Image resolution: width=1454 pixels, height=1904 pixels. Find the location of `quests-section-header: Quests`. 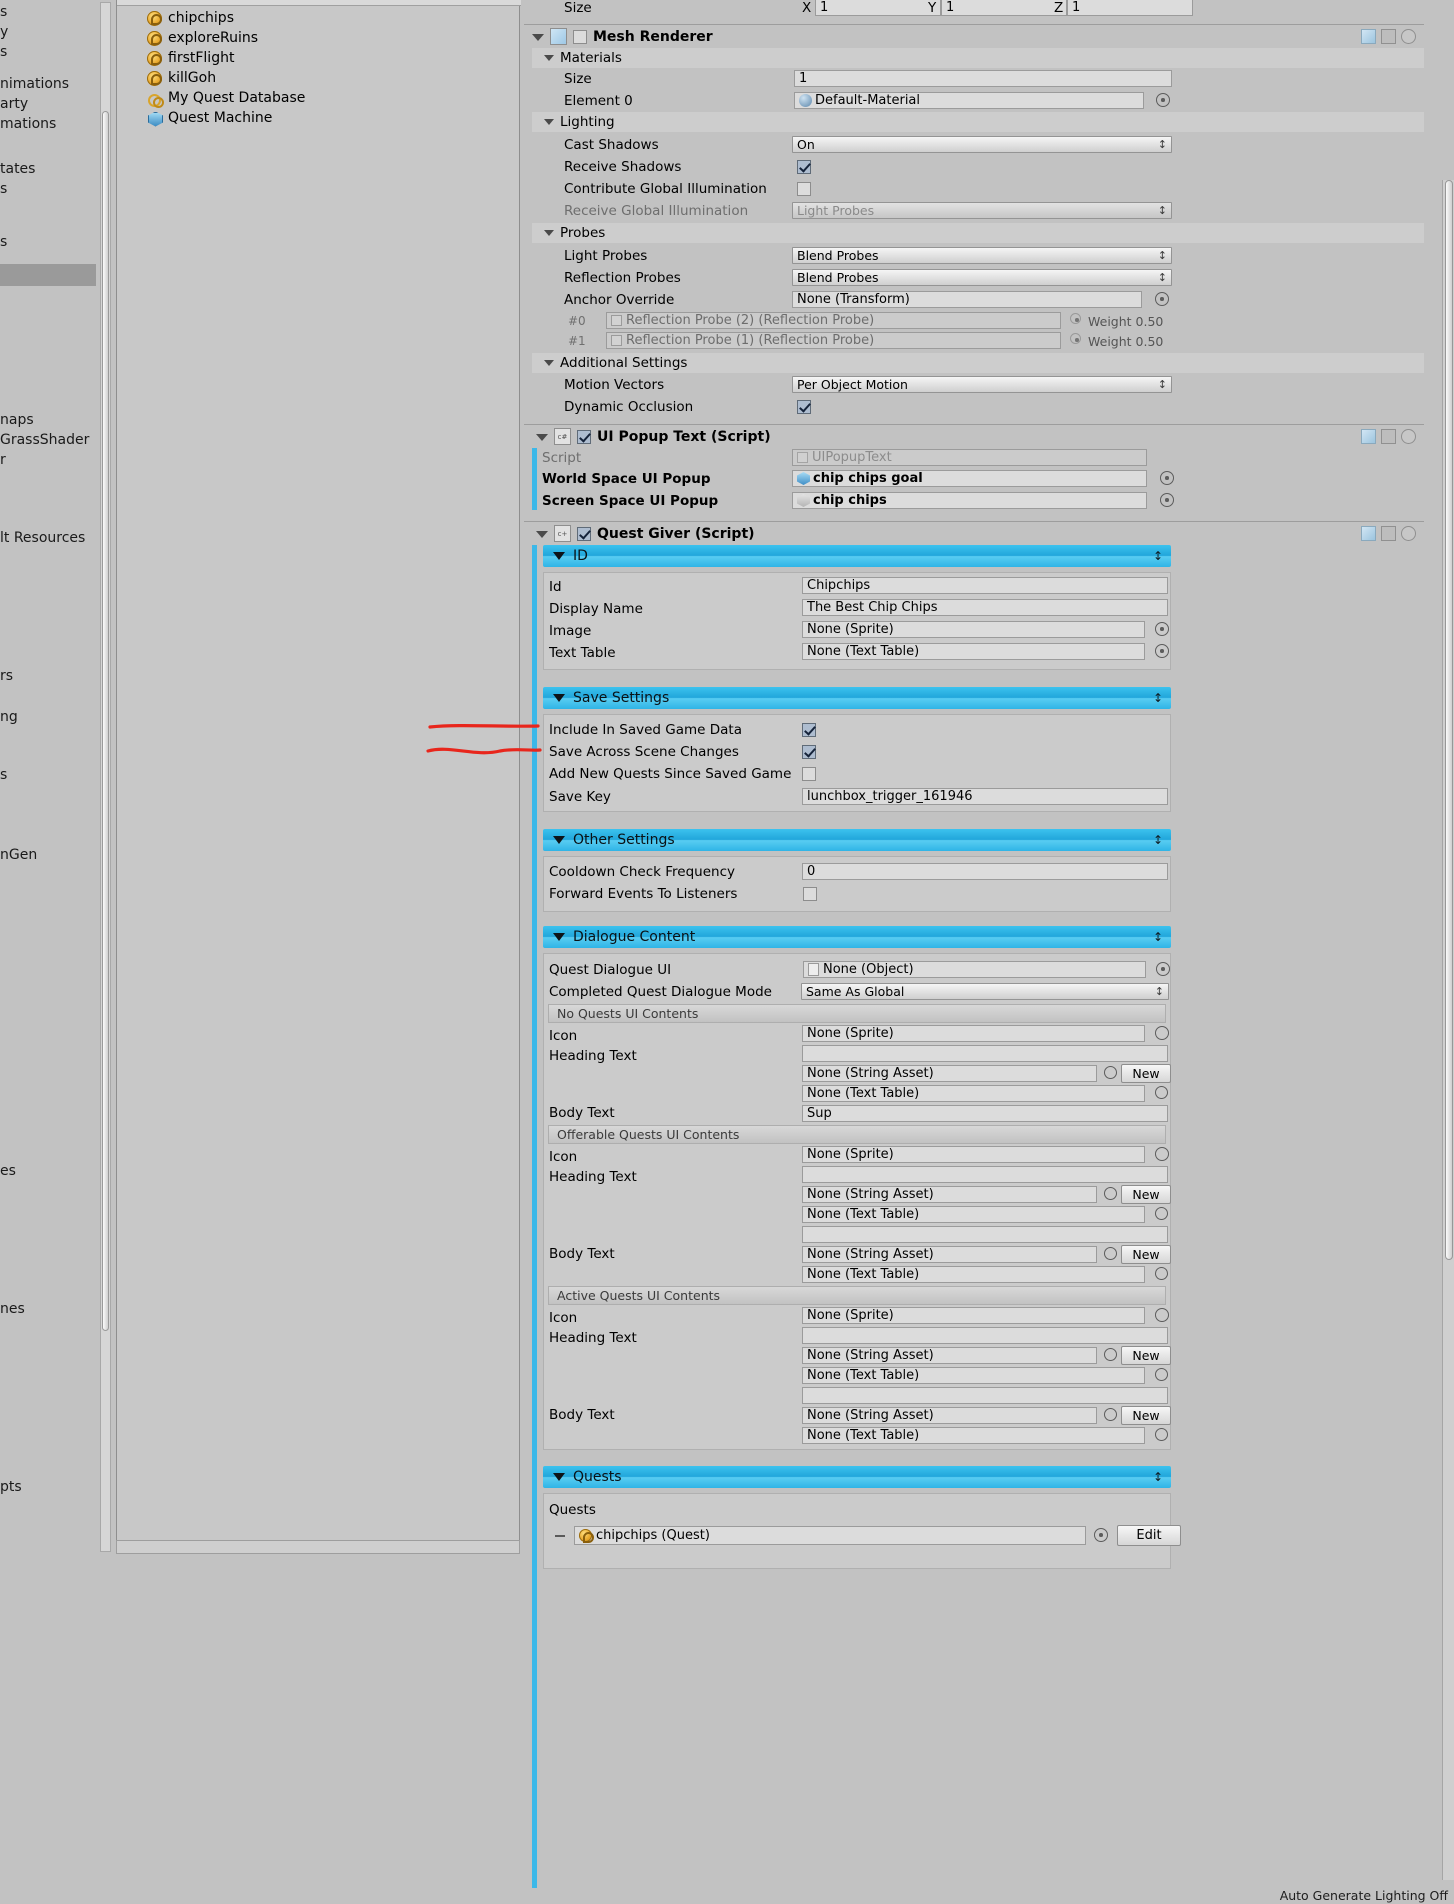

quests-section-header: Quests is located at coordinates (857, 1477).